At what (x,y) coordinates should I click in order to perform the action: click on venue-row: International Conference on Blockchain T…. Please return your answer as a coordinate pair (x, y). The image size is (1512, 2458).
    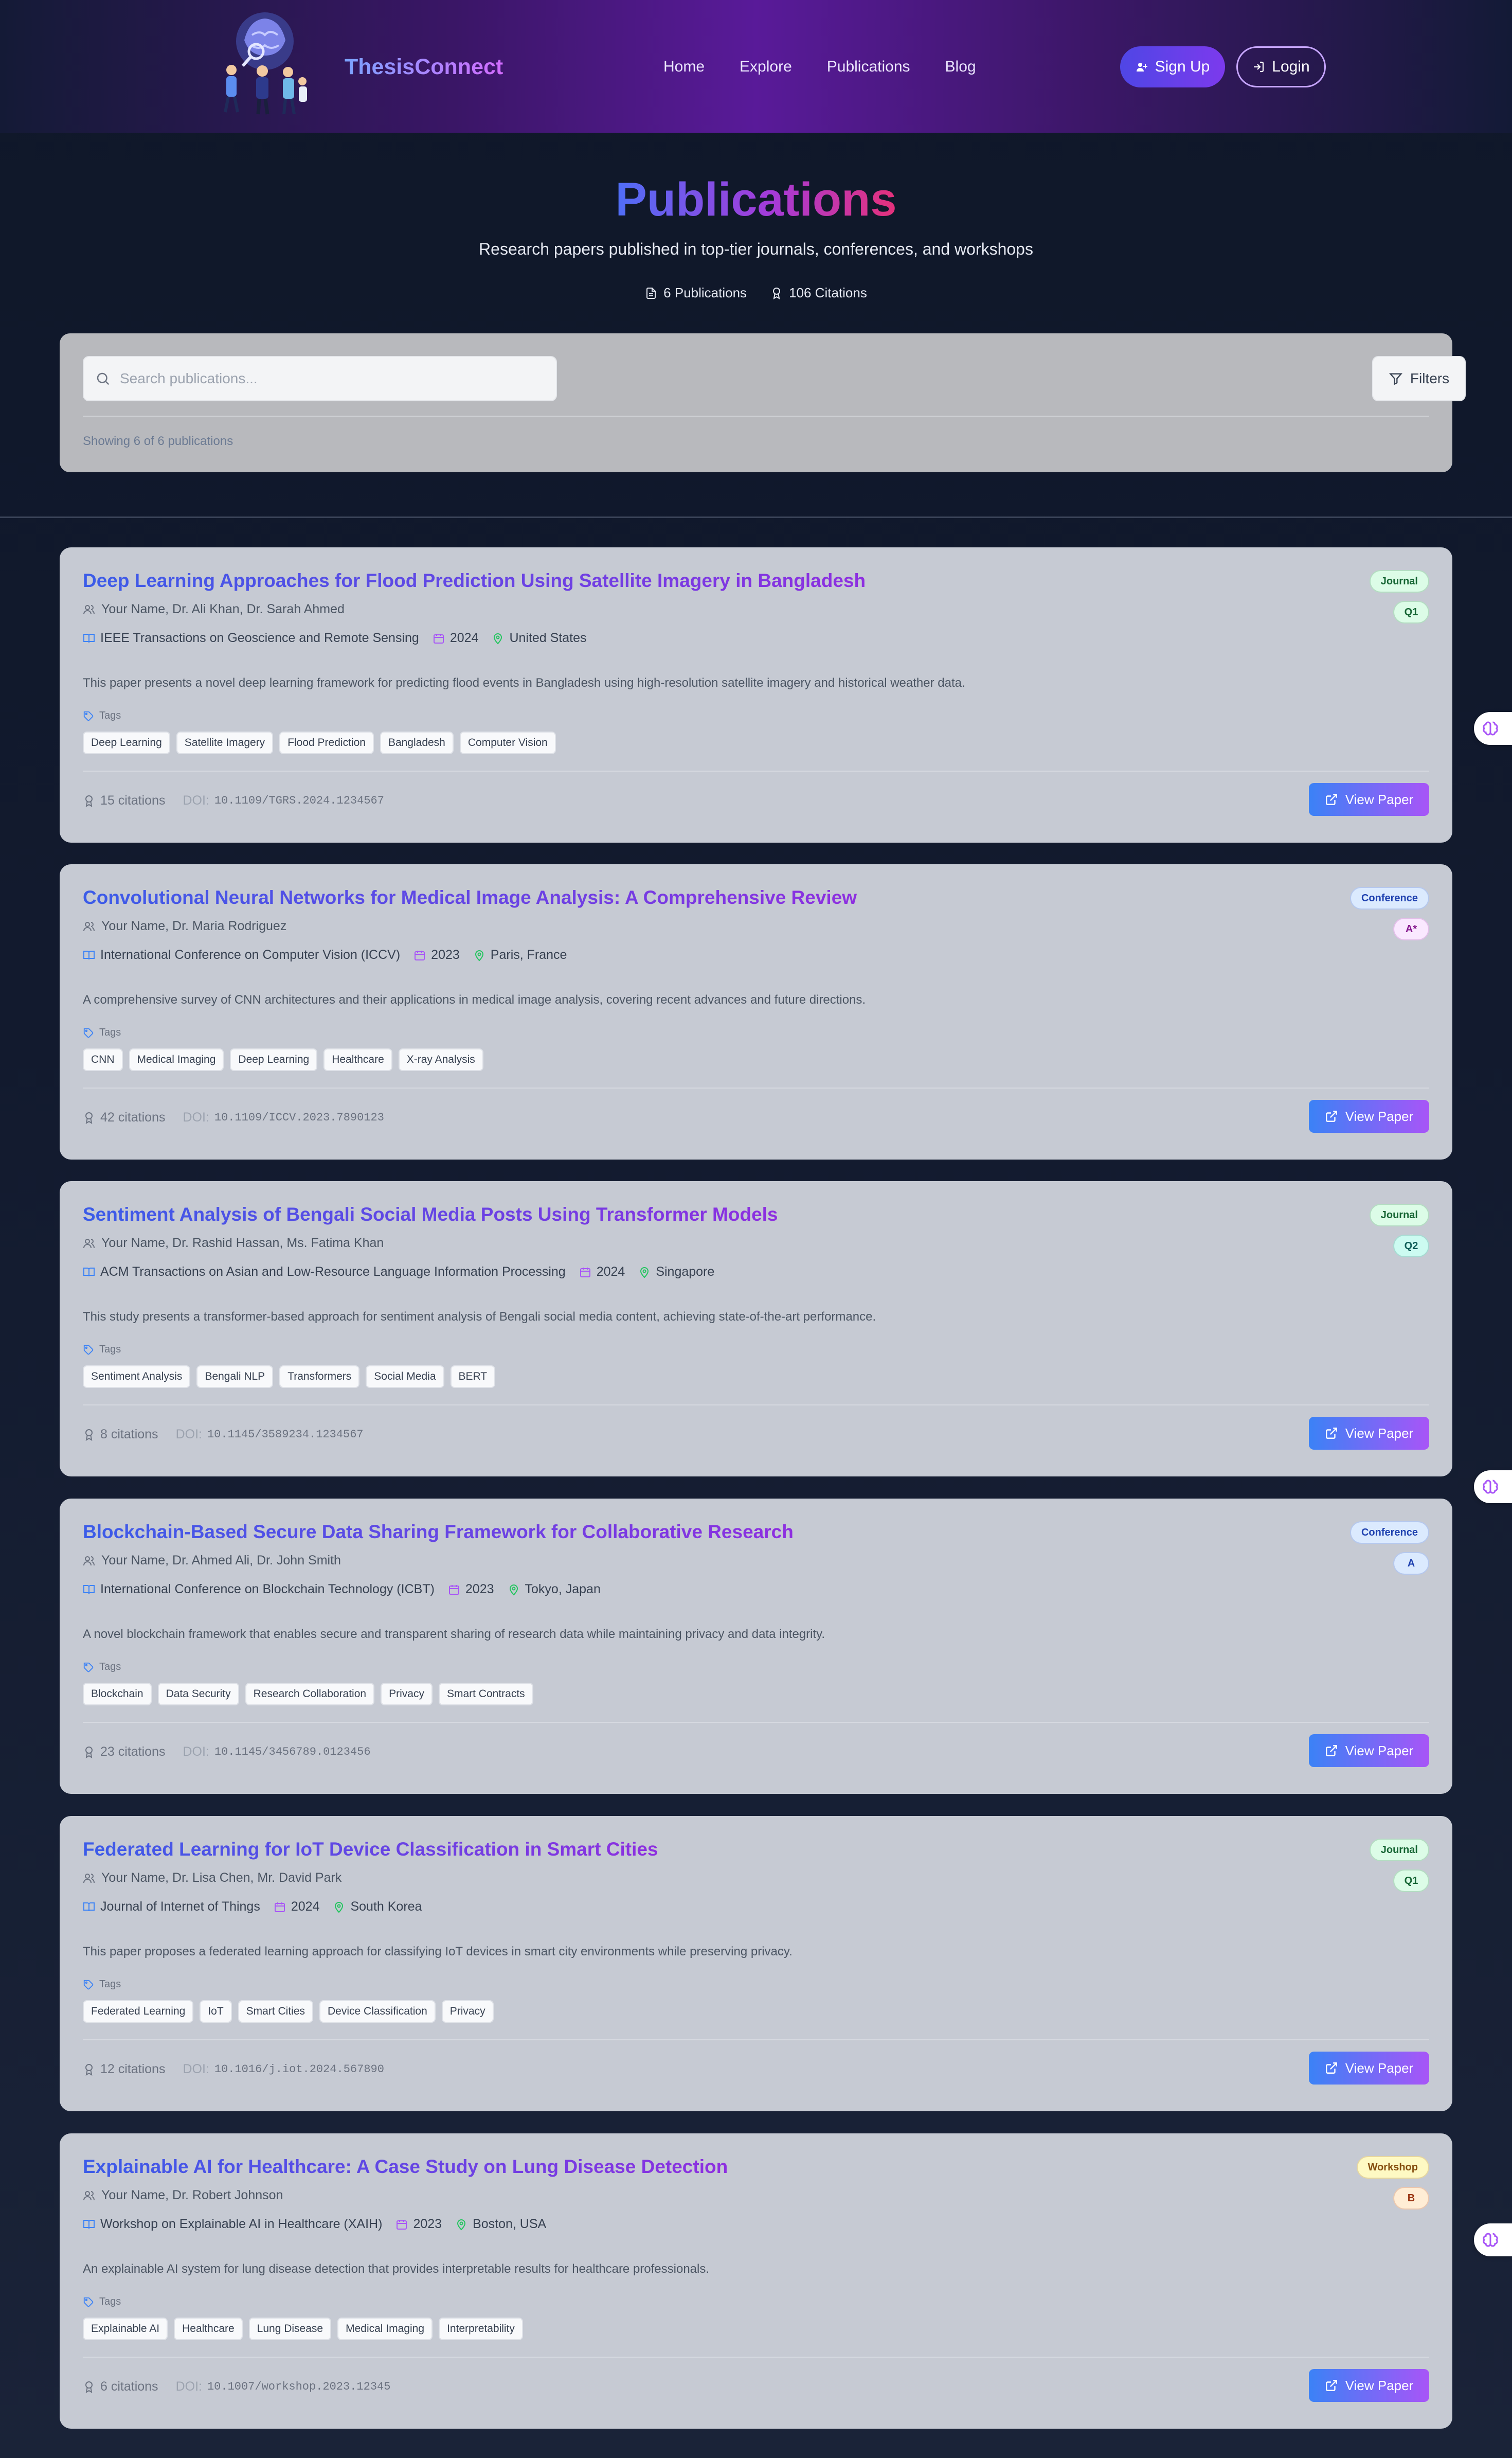
    Looking at the image, I should click on (348, 1590).